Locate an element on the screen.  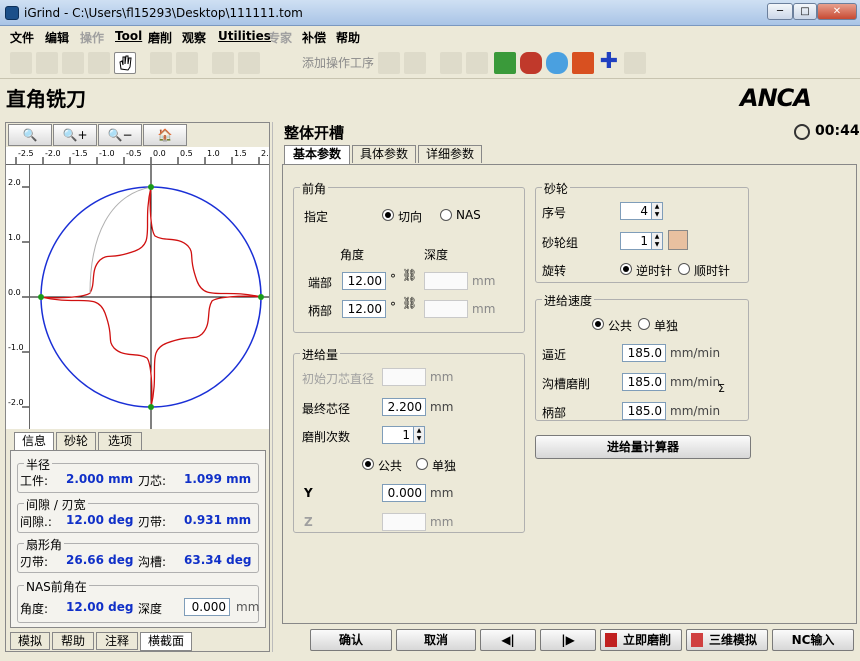
zoom-out-button: 🔍− is located at coordinates (120, 135).